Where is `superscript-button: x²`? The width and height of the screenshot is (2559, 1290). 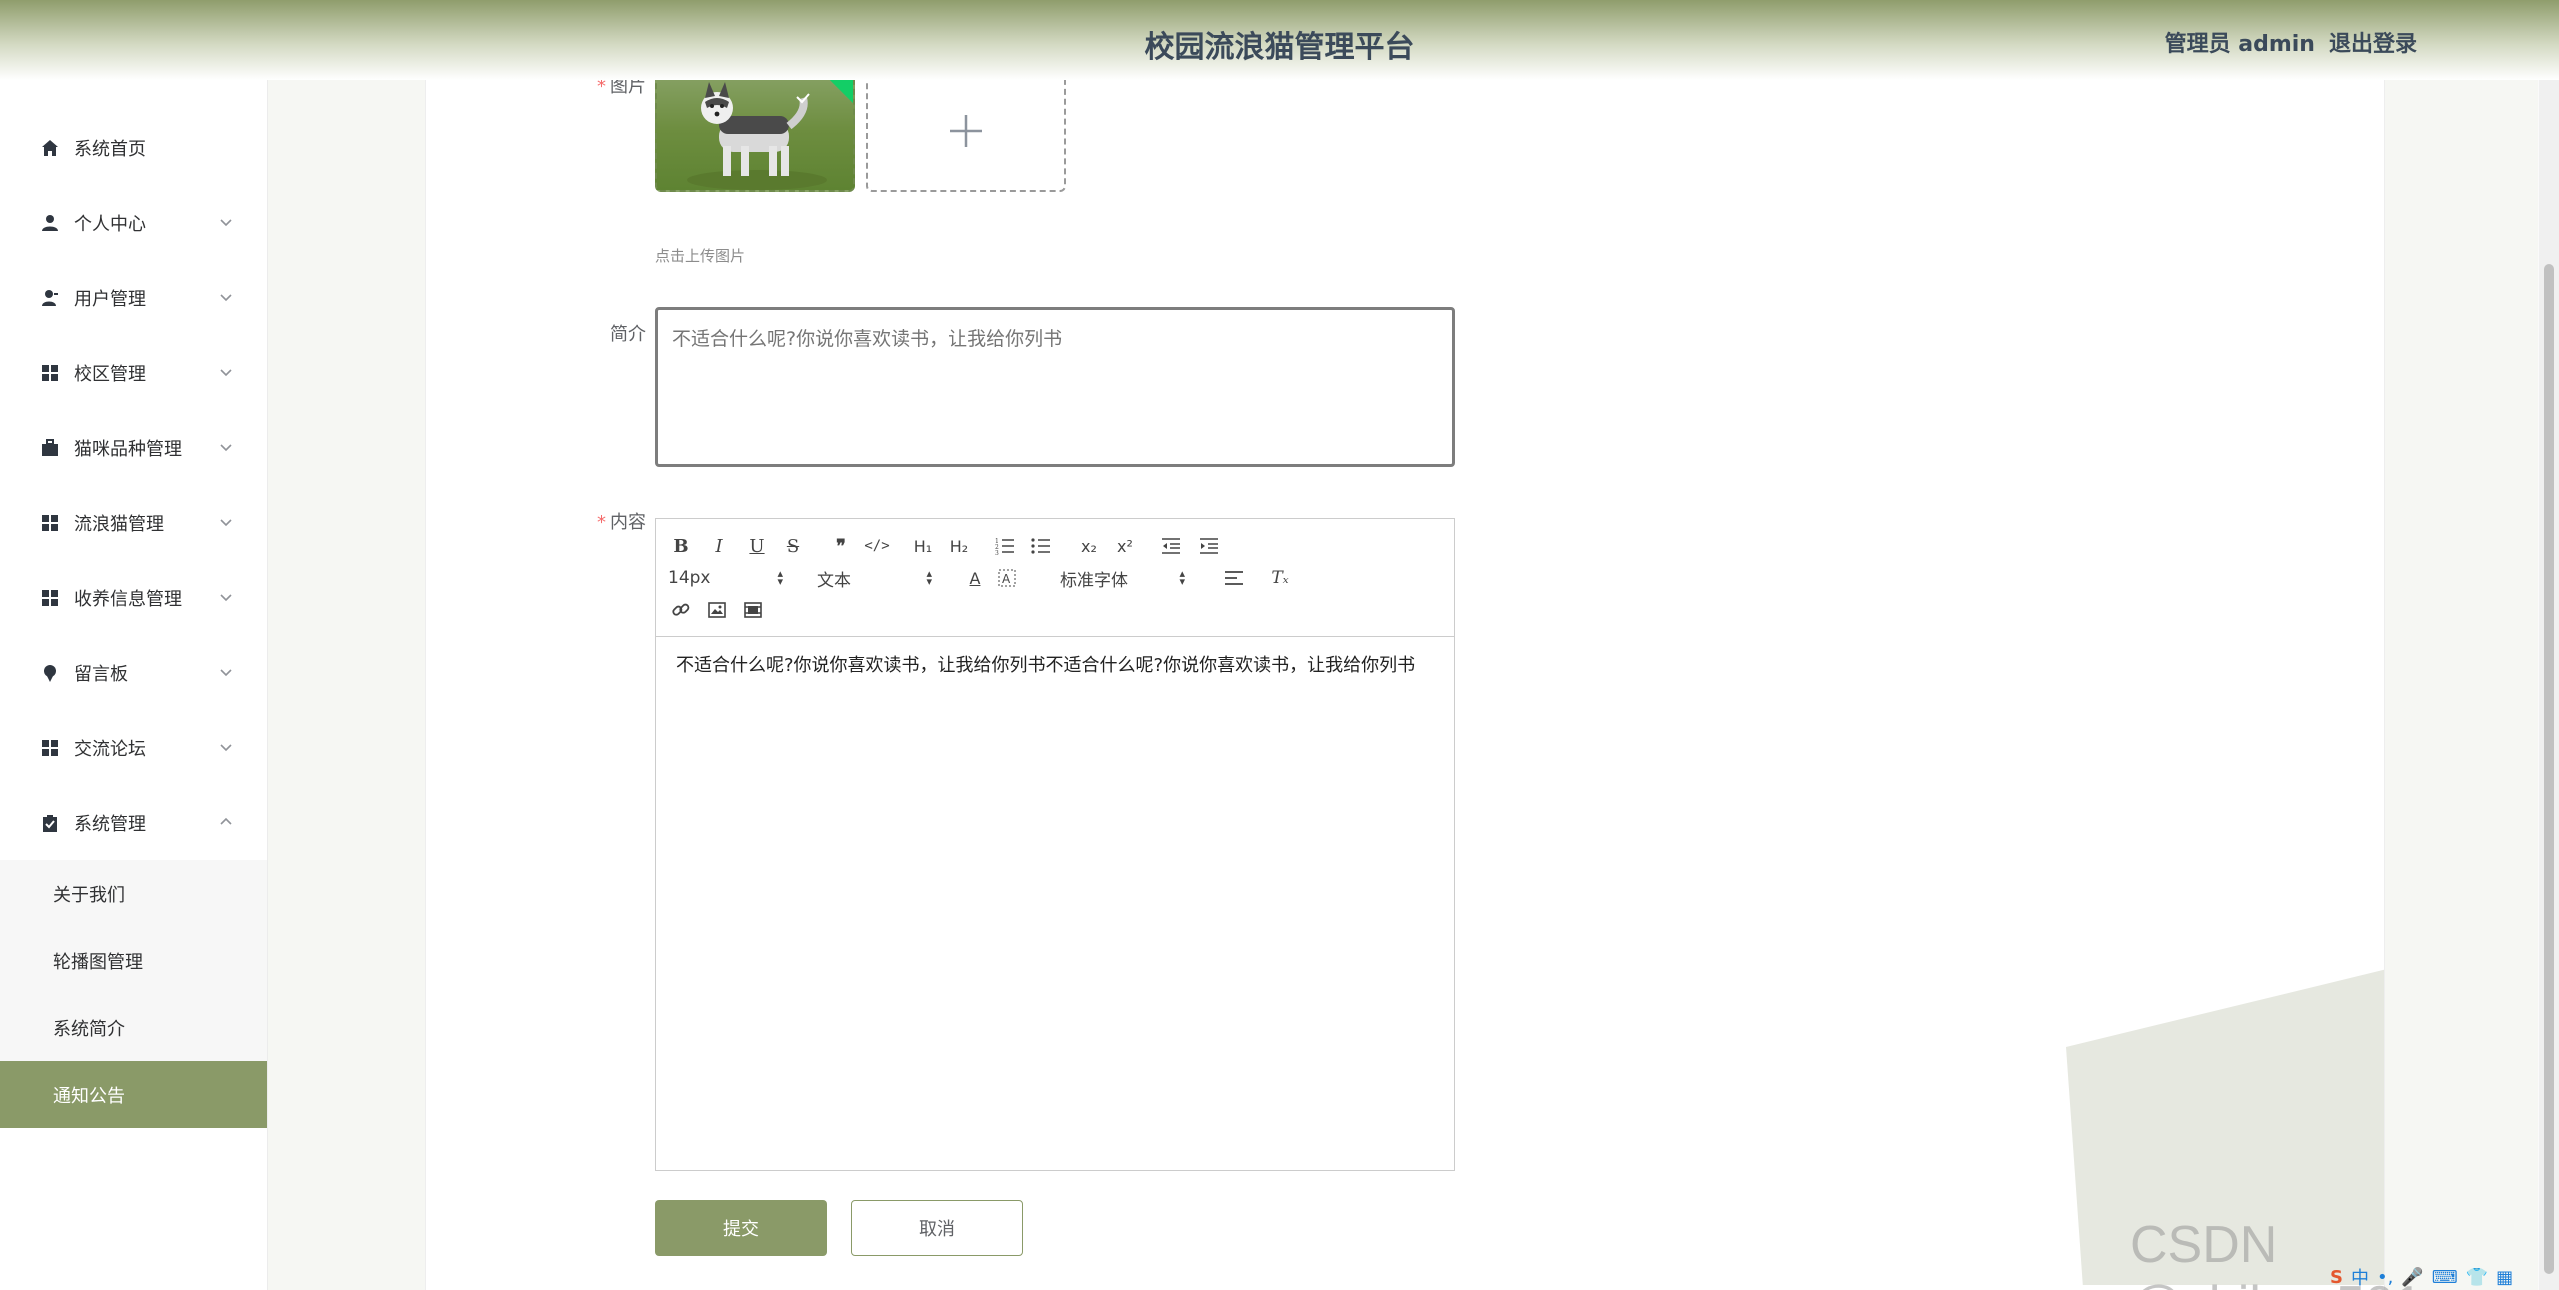
superscript-button: x² is located at coordinates (1125, 546).